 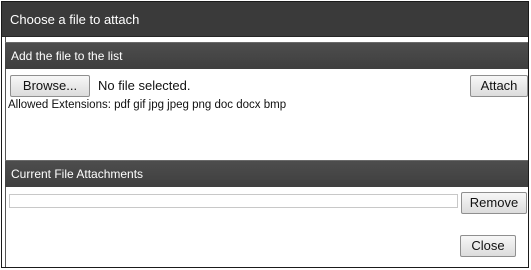 What do you see at coordinates (144, 85) in the screenshot?
I see `file-status-text: No file selected.` at bounding box center [144, 85].